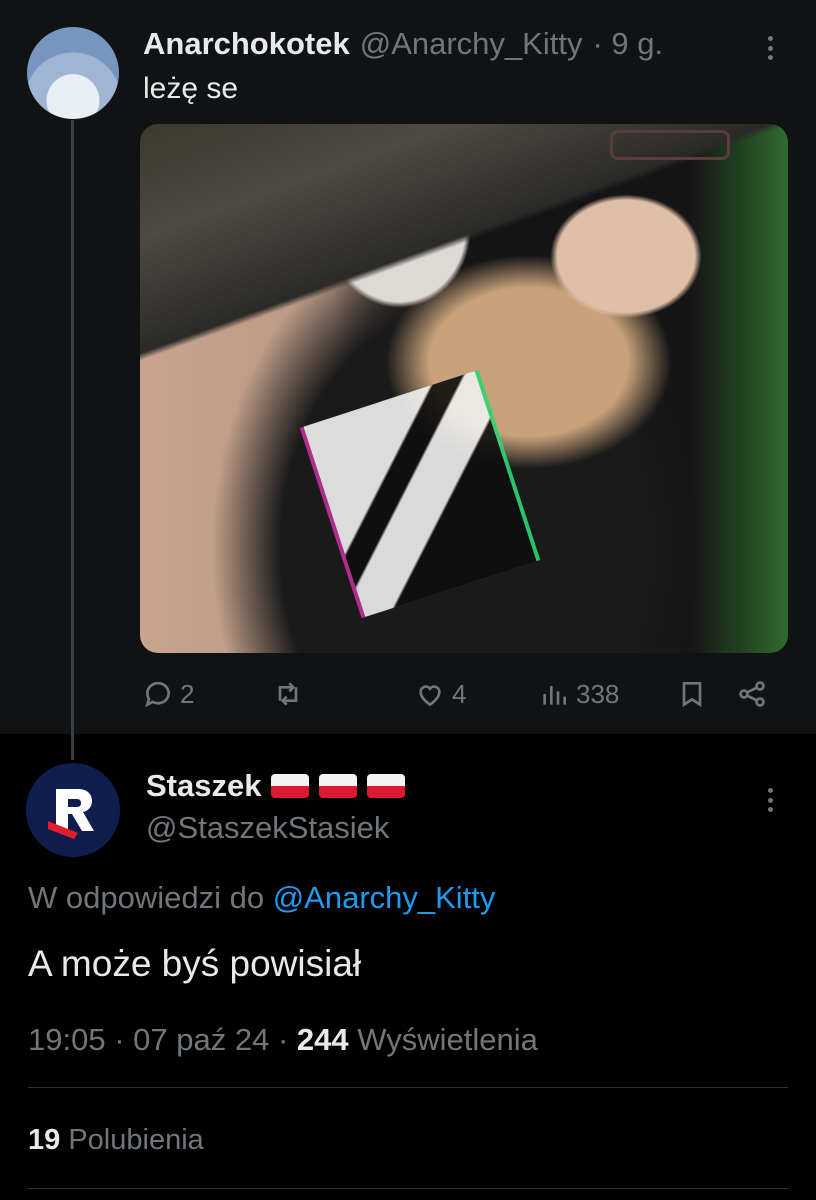  What do you see at coordinates (191, 88) in the screenshot?
I see `tweet-text: leżę se` at bounding box center [191, 88].